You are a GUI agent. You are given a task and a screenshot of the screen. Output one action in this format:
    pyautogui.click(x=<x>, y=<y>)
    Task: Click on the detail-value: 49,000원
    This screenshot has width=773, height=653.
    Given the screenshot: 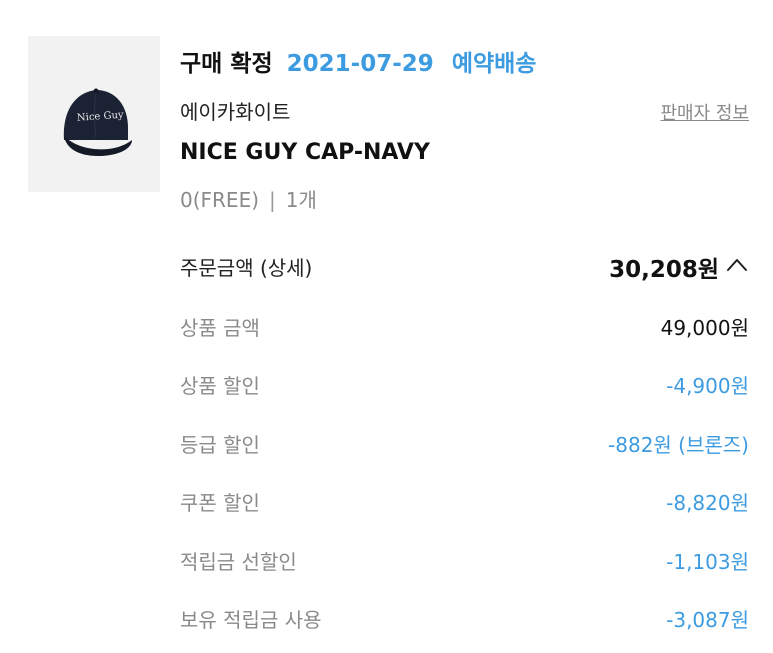 What is the action you would take?
    pyautogui.click(x=704, y=328)
    